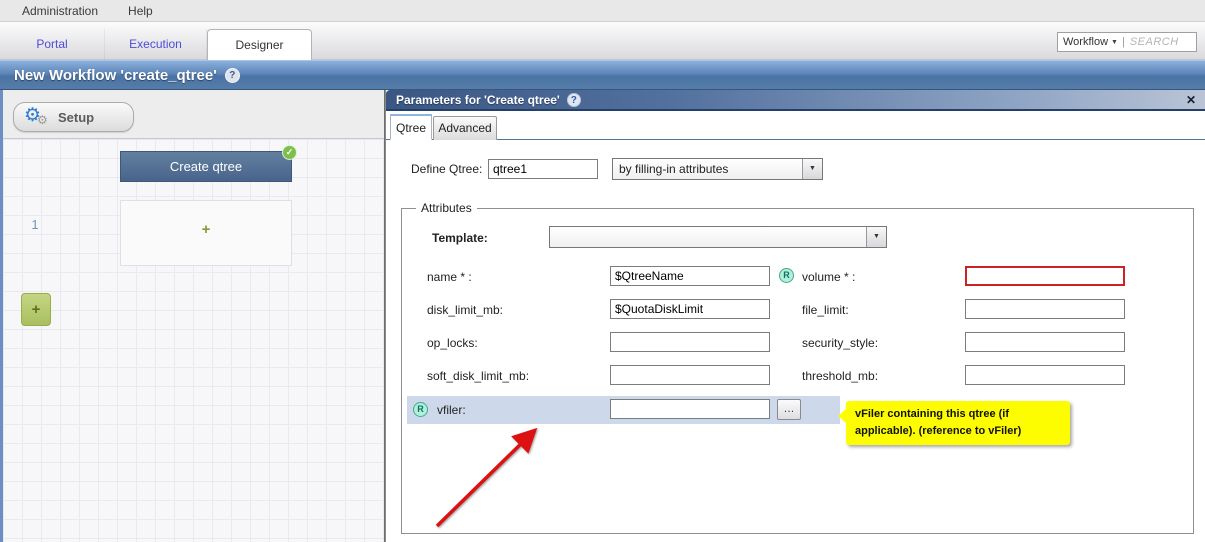 The height and width of the screenshot is (542, 1205). Describe the element at coordinates (543, 169) in the screenshot. I see `qtree-name-input` at that location.